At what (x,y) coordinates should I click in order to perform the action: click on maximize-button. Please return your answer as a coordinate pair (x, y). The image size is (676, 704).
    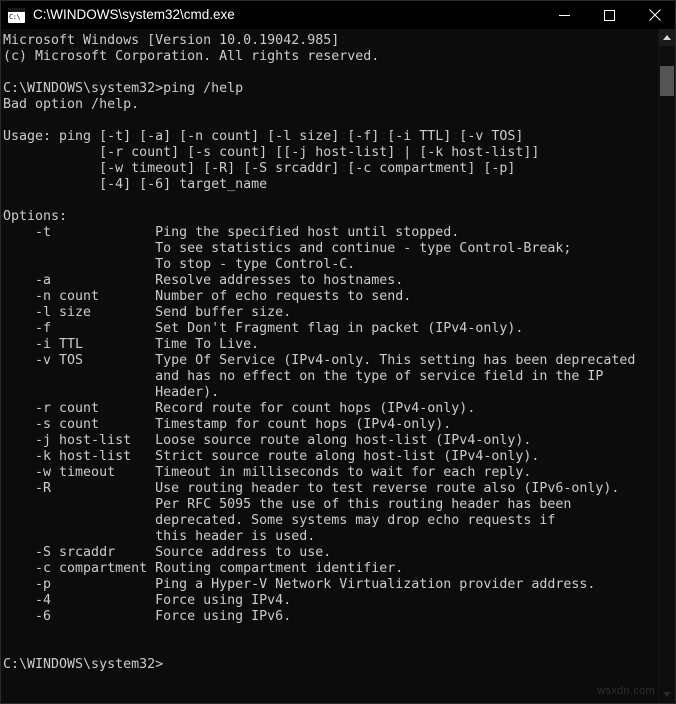
    Looking at the image, I should click on (609, 15).